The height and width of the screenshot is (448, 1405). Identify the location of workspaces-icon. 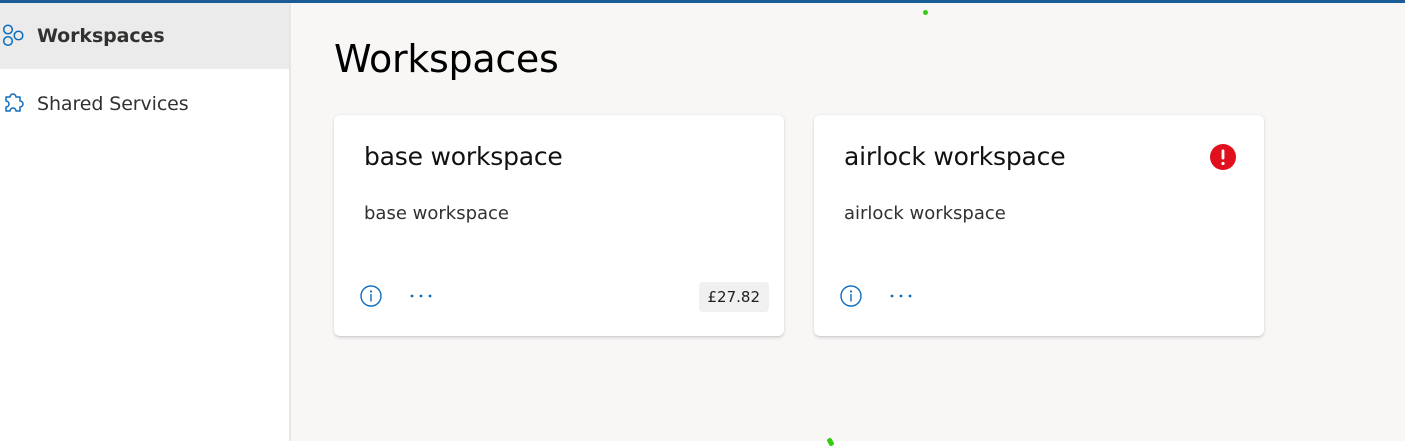
(13, 36).